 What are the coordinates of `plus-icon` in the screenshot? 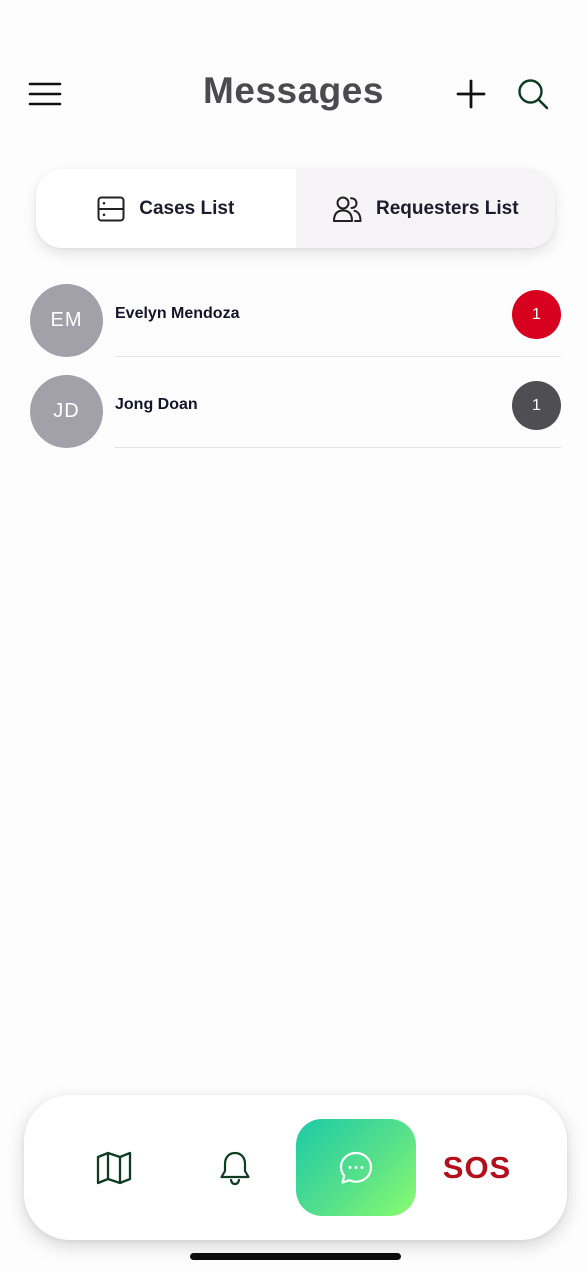 It's located at (471, 94).